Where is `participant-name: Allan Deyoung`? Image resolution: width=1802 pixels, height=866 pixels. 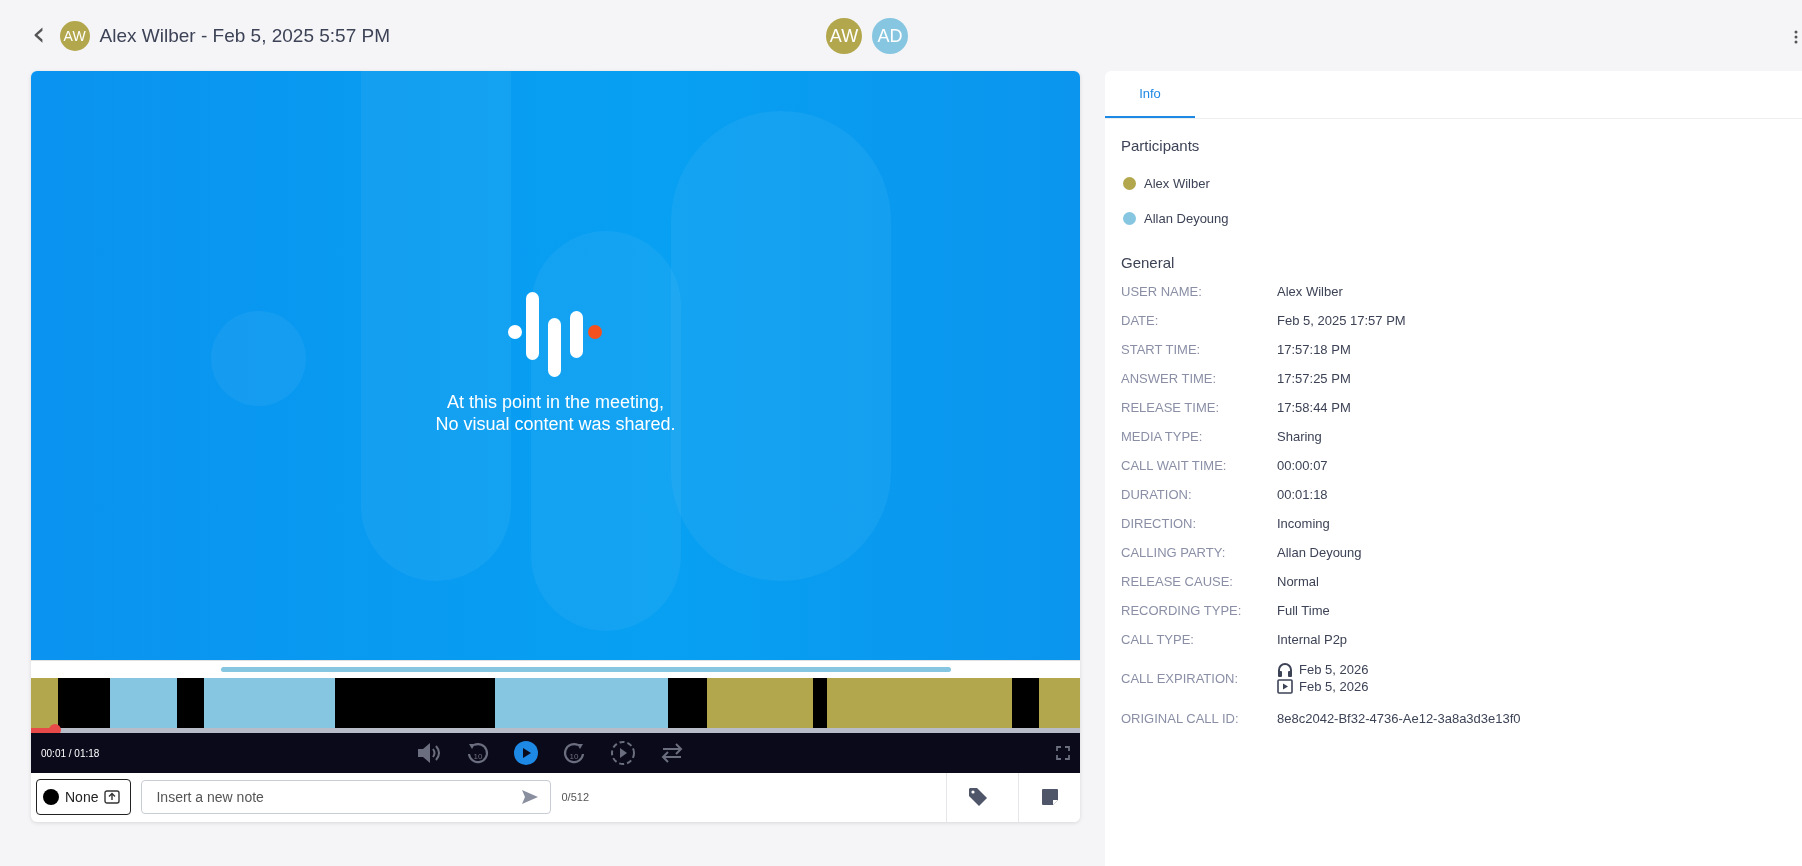 participant-name: Allan Deyoung is located at coordinates (1186, 218).